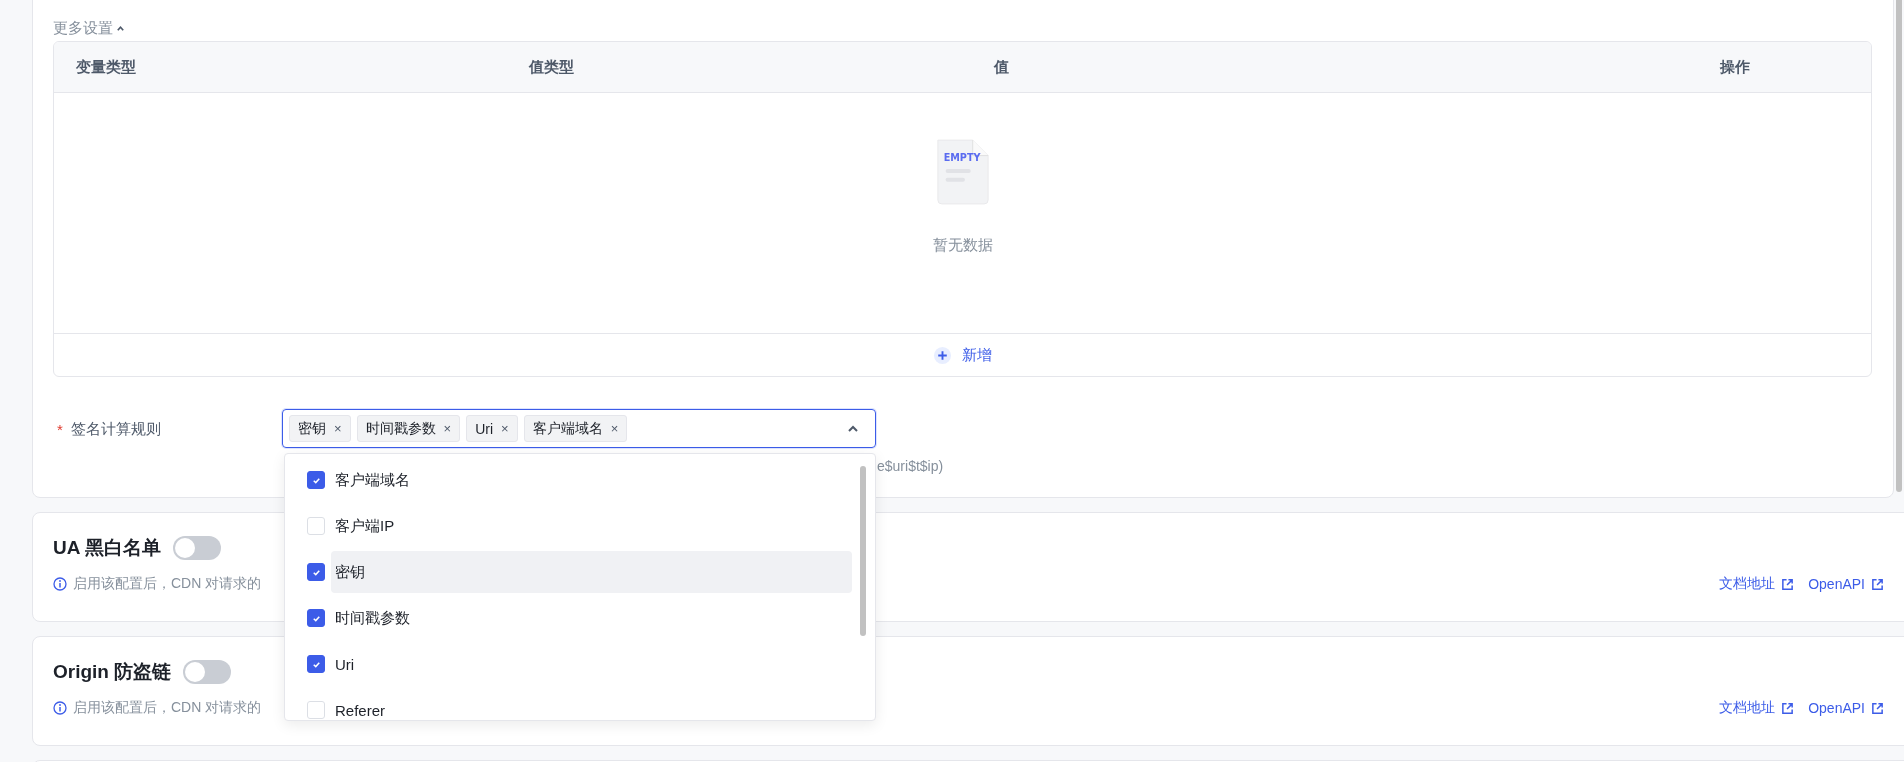 The image size is (1904, 762). I want to click on dropdown-option: 时间戳参数, so click(591, 618).